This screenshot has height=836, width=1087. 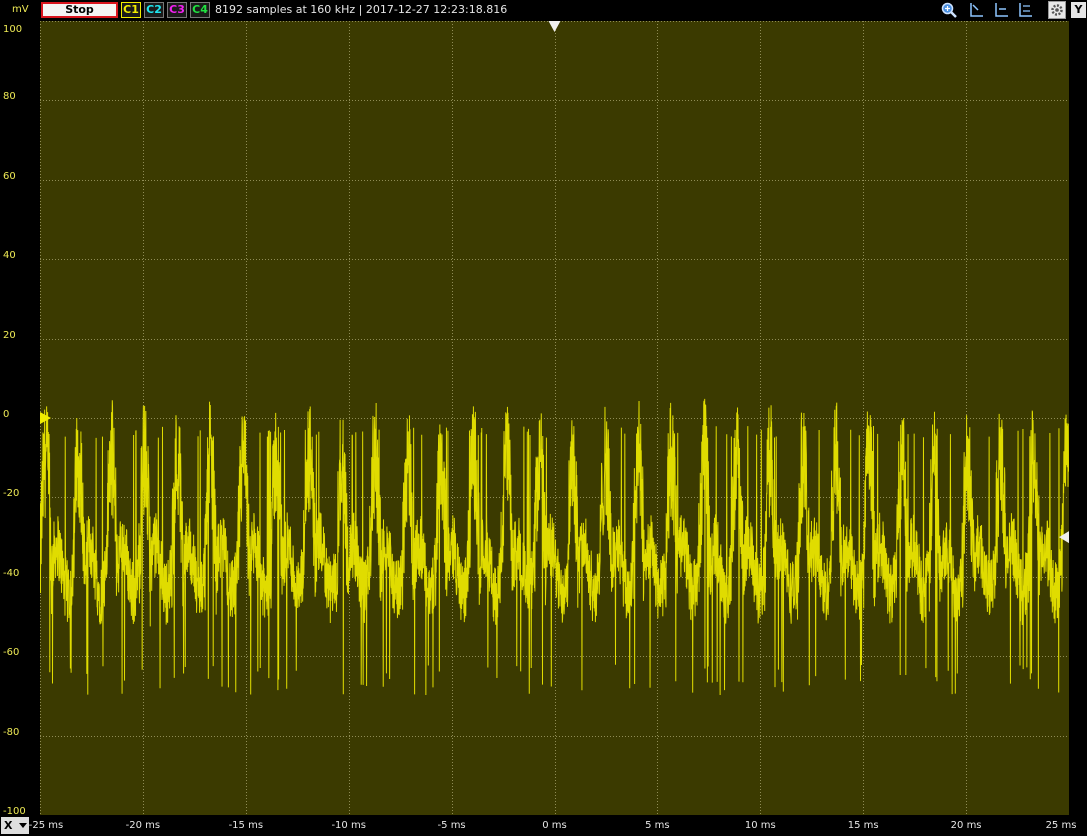 I want to click on x-tick-label: -25 ms, so click(x=46, y=825).